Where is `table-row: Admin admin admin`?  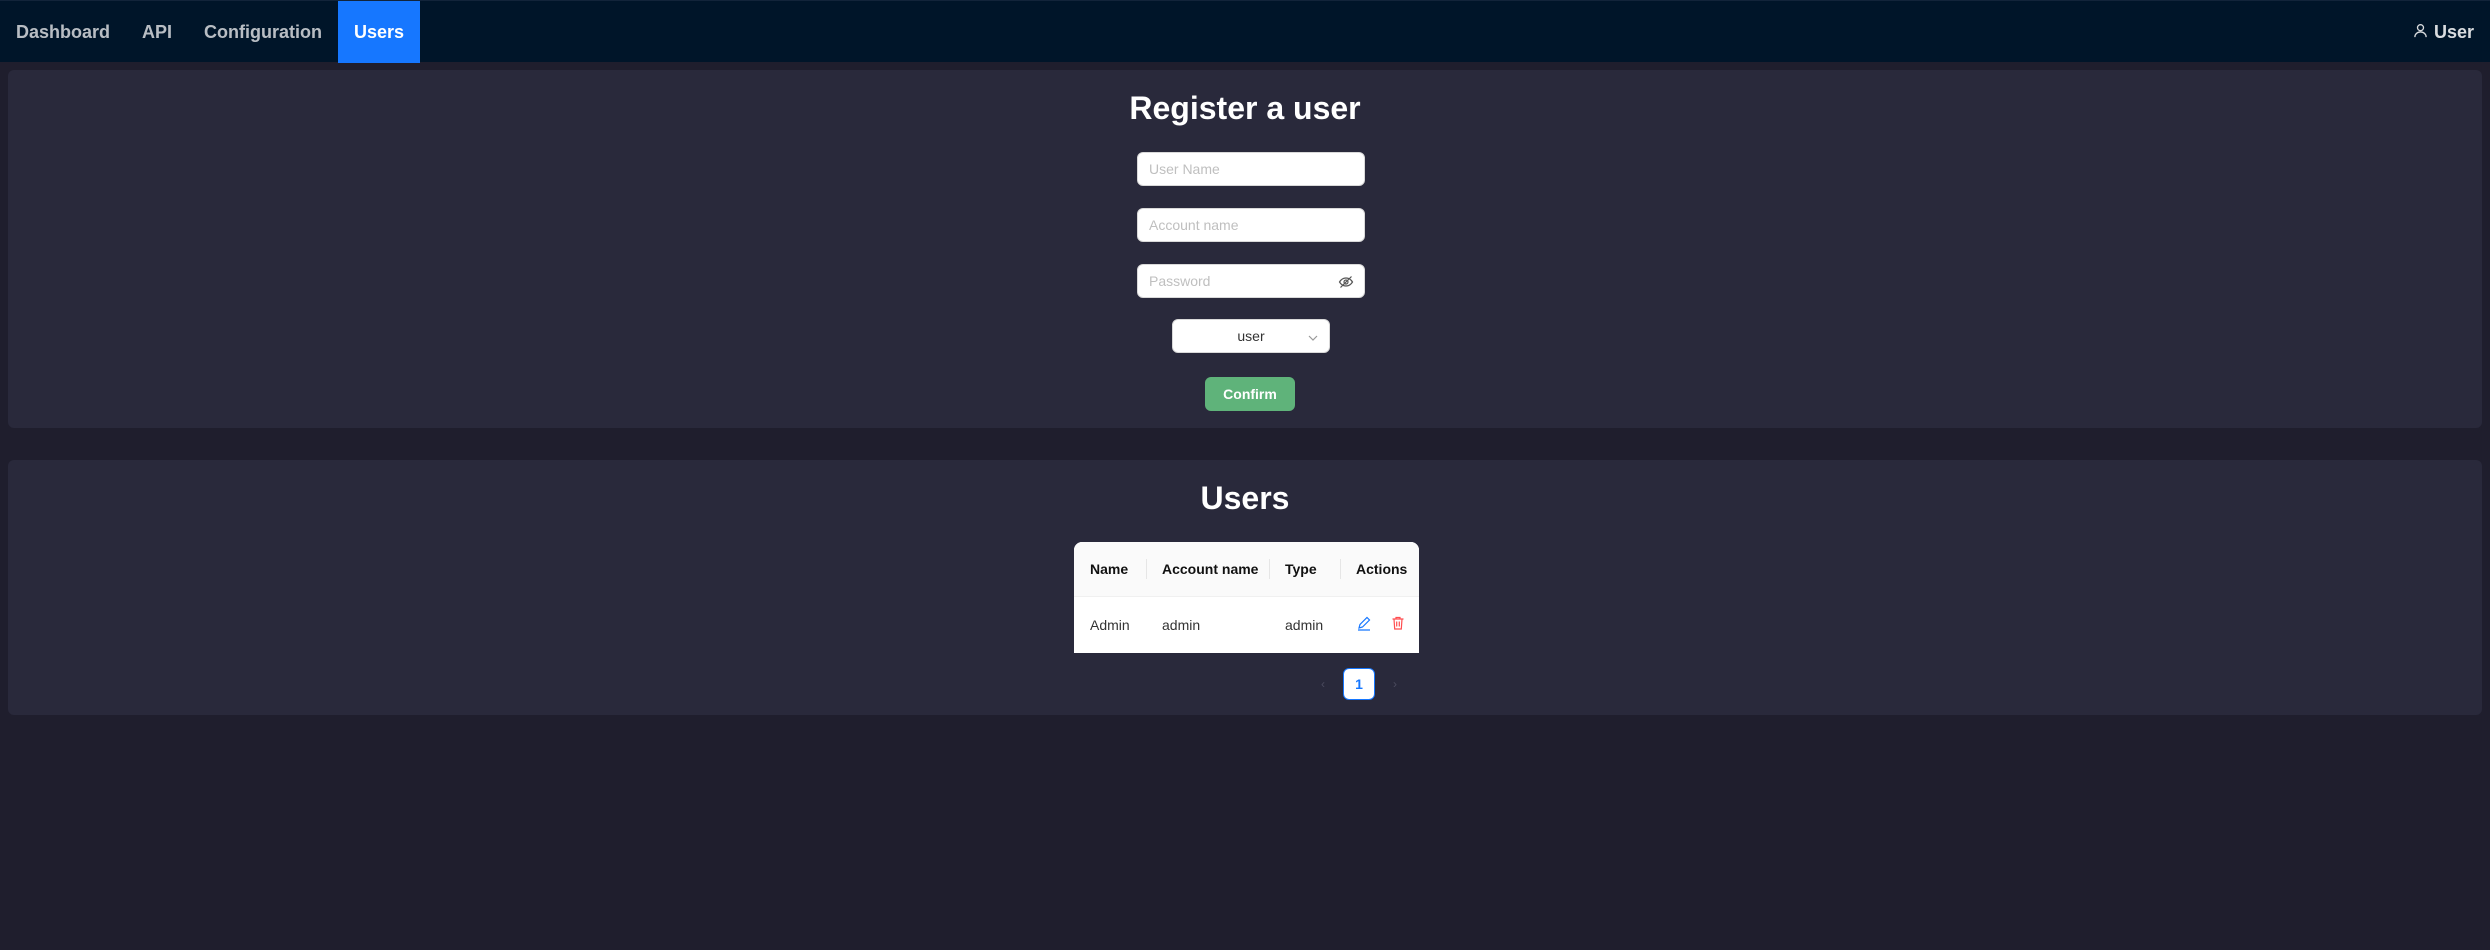
table-row: Admin admin admin is located at coordinates (1246, 624).